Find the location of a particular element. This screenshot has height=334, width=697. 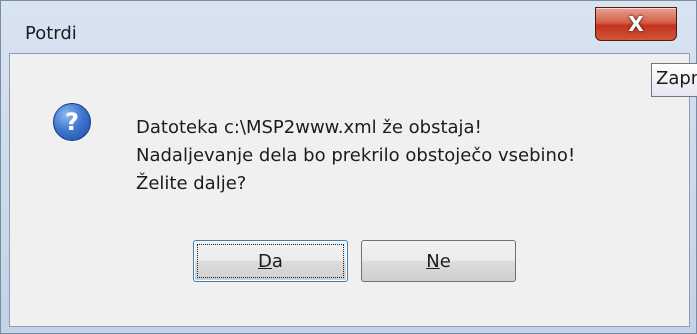

message-line: Datoteka c:\MSP2www.xml že obstaja! is located at coordinates (309, 127).